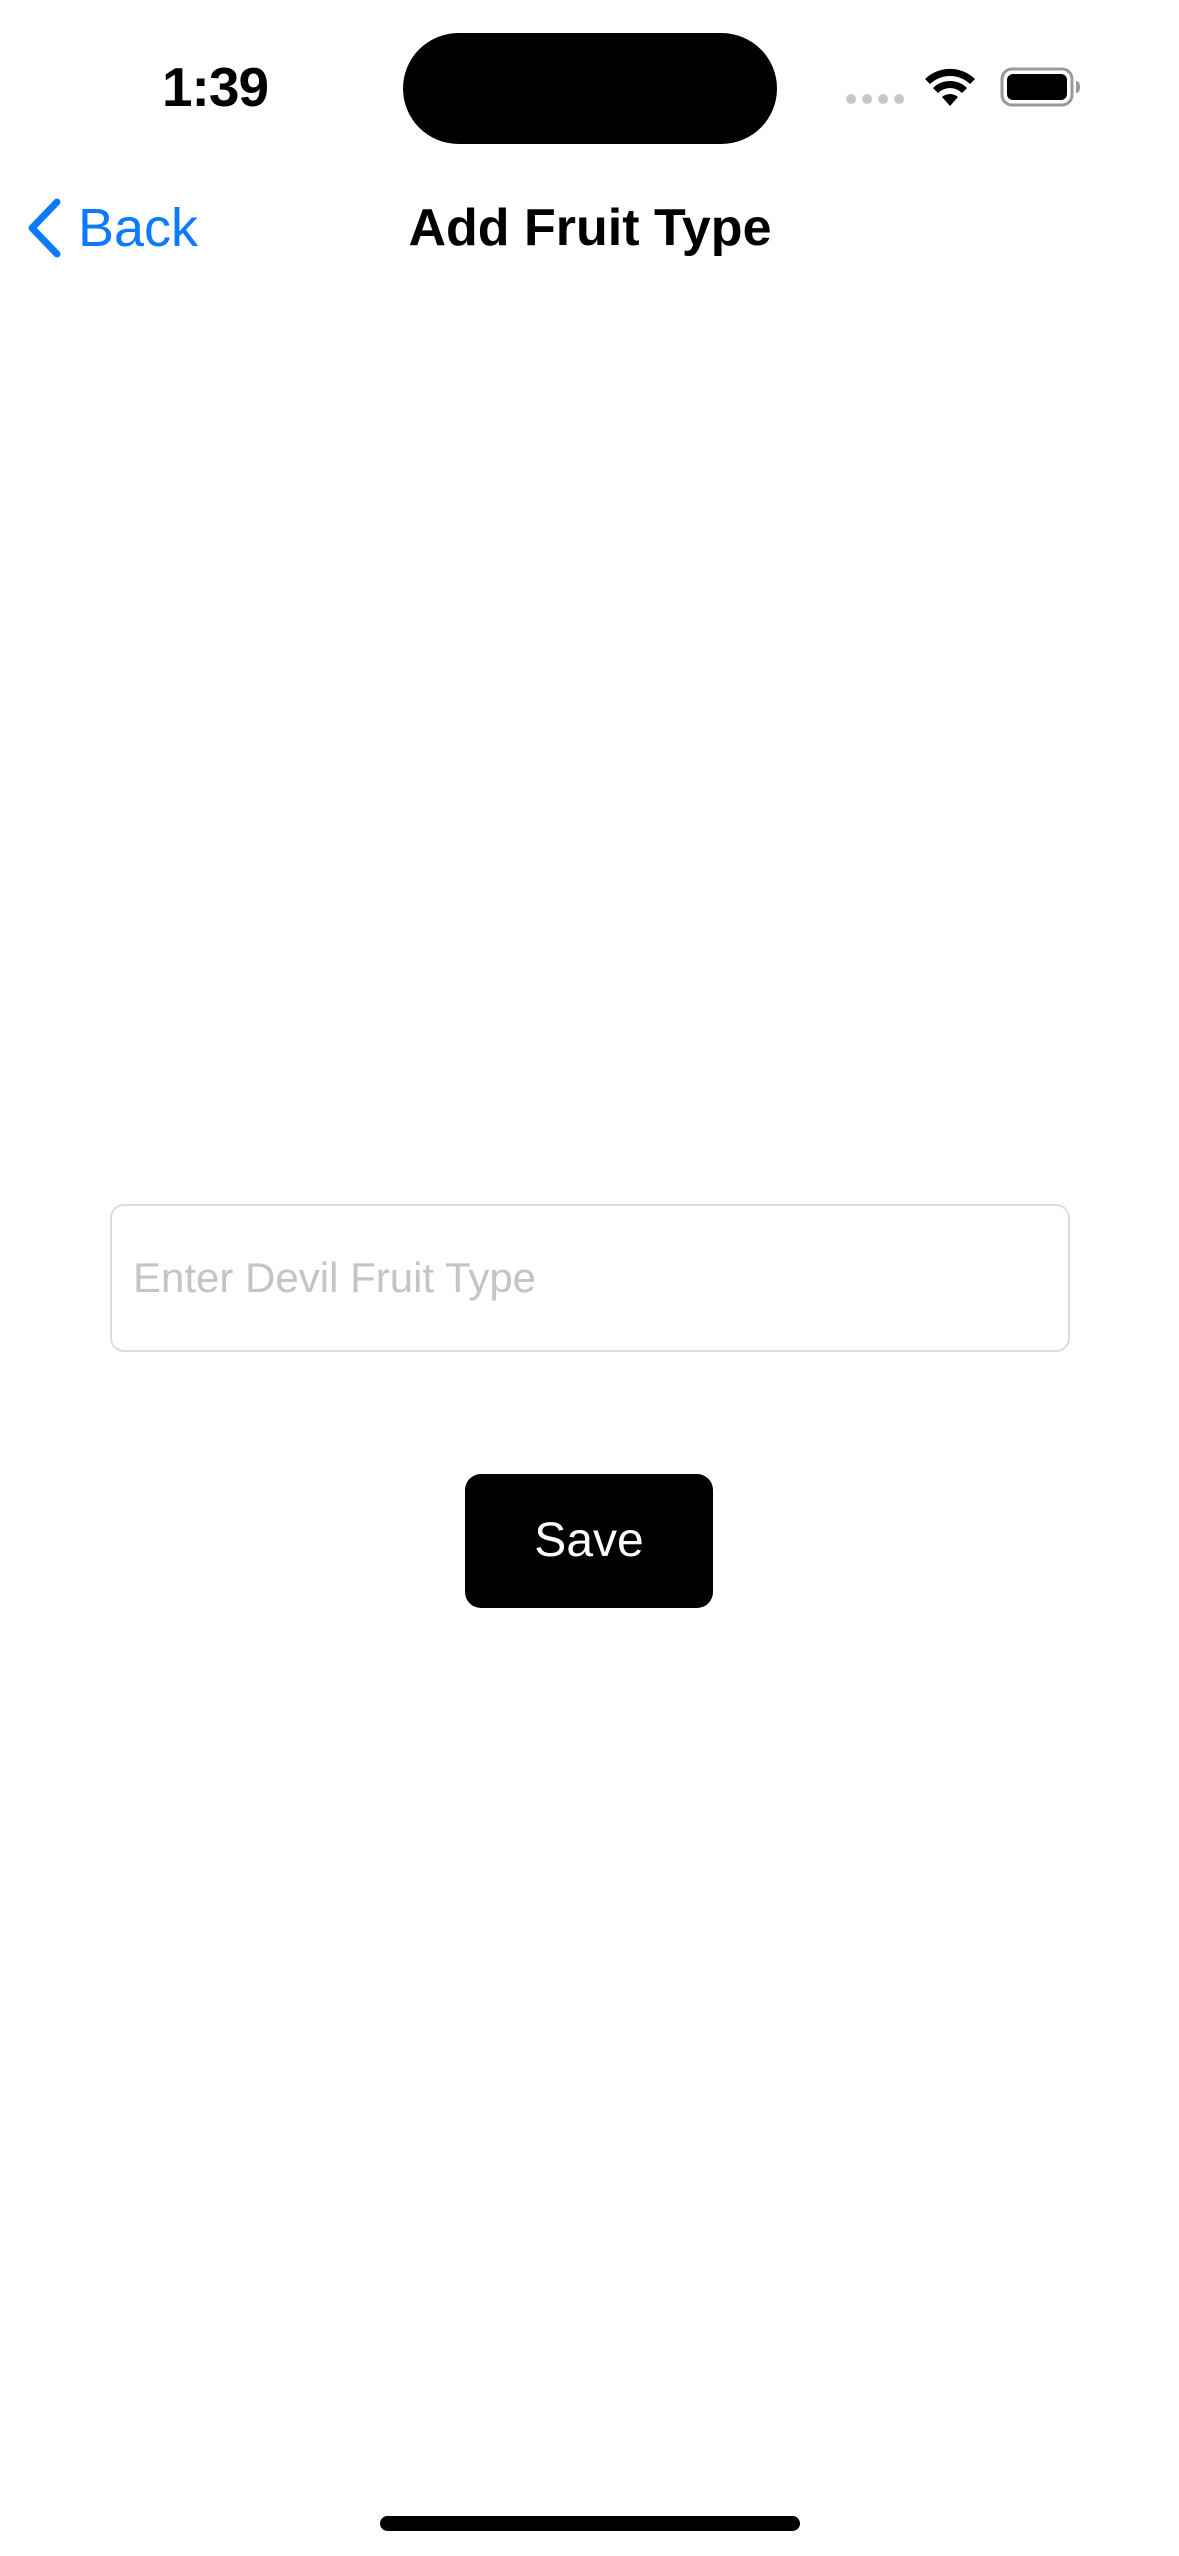 This screenshot has width=1179, height=2556. I want to click on home-indicator, so click(590, 2523).